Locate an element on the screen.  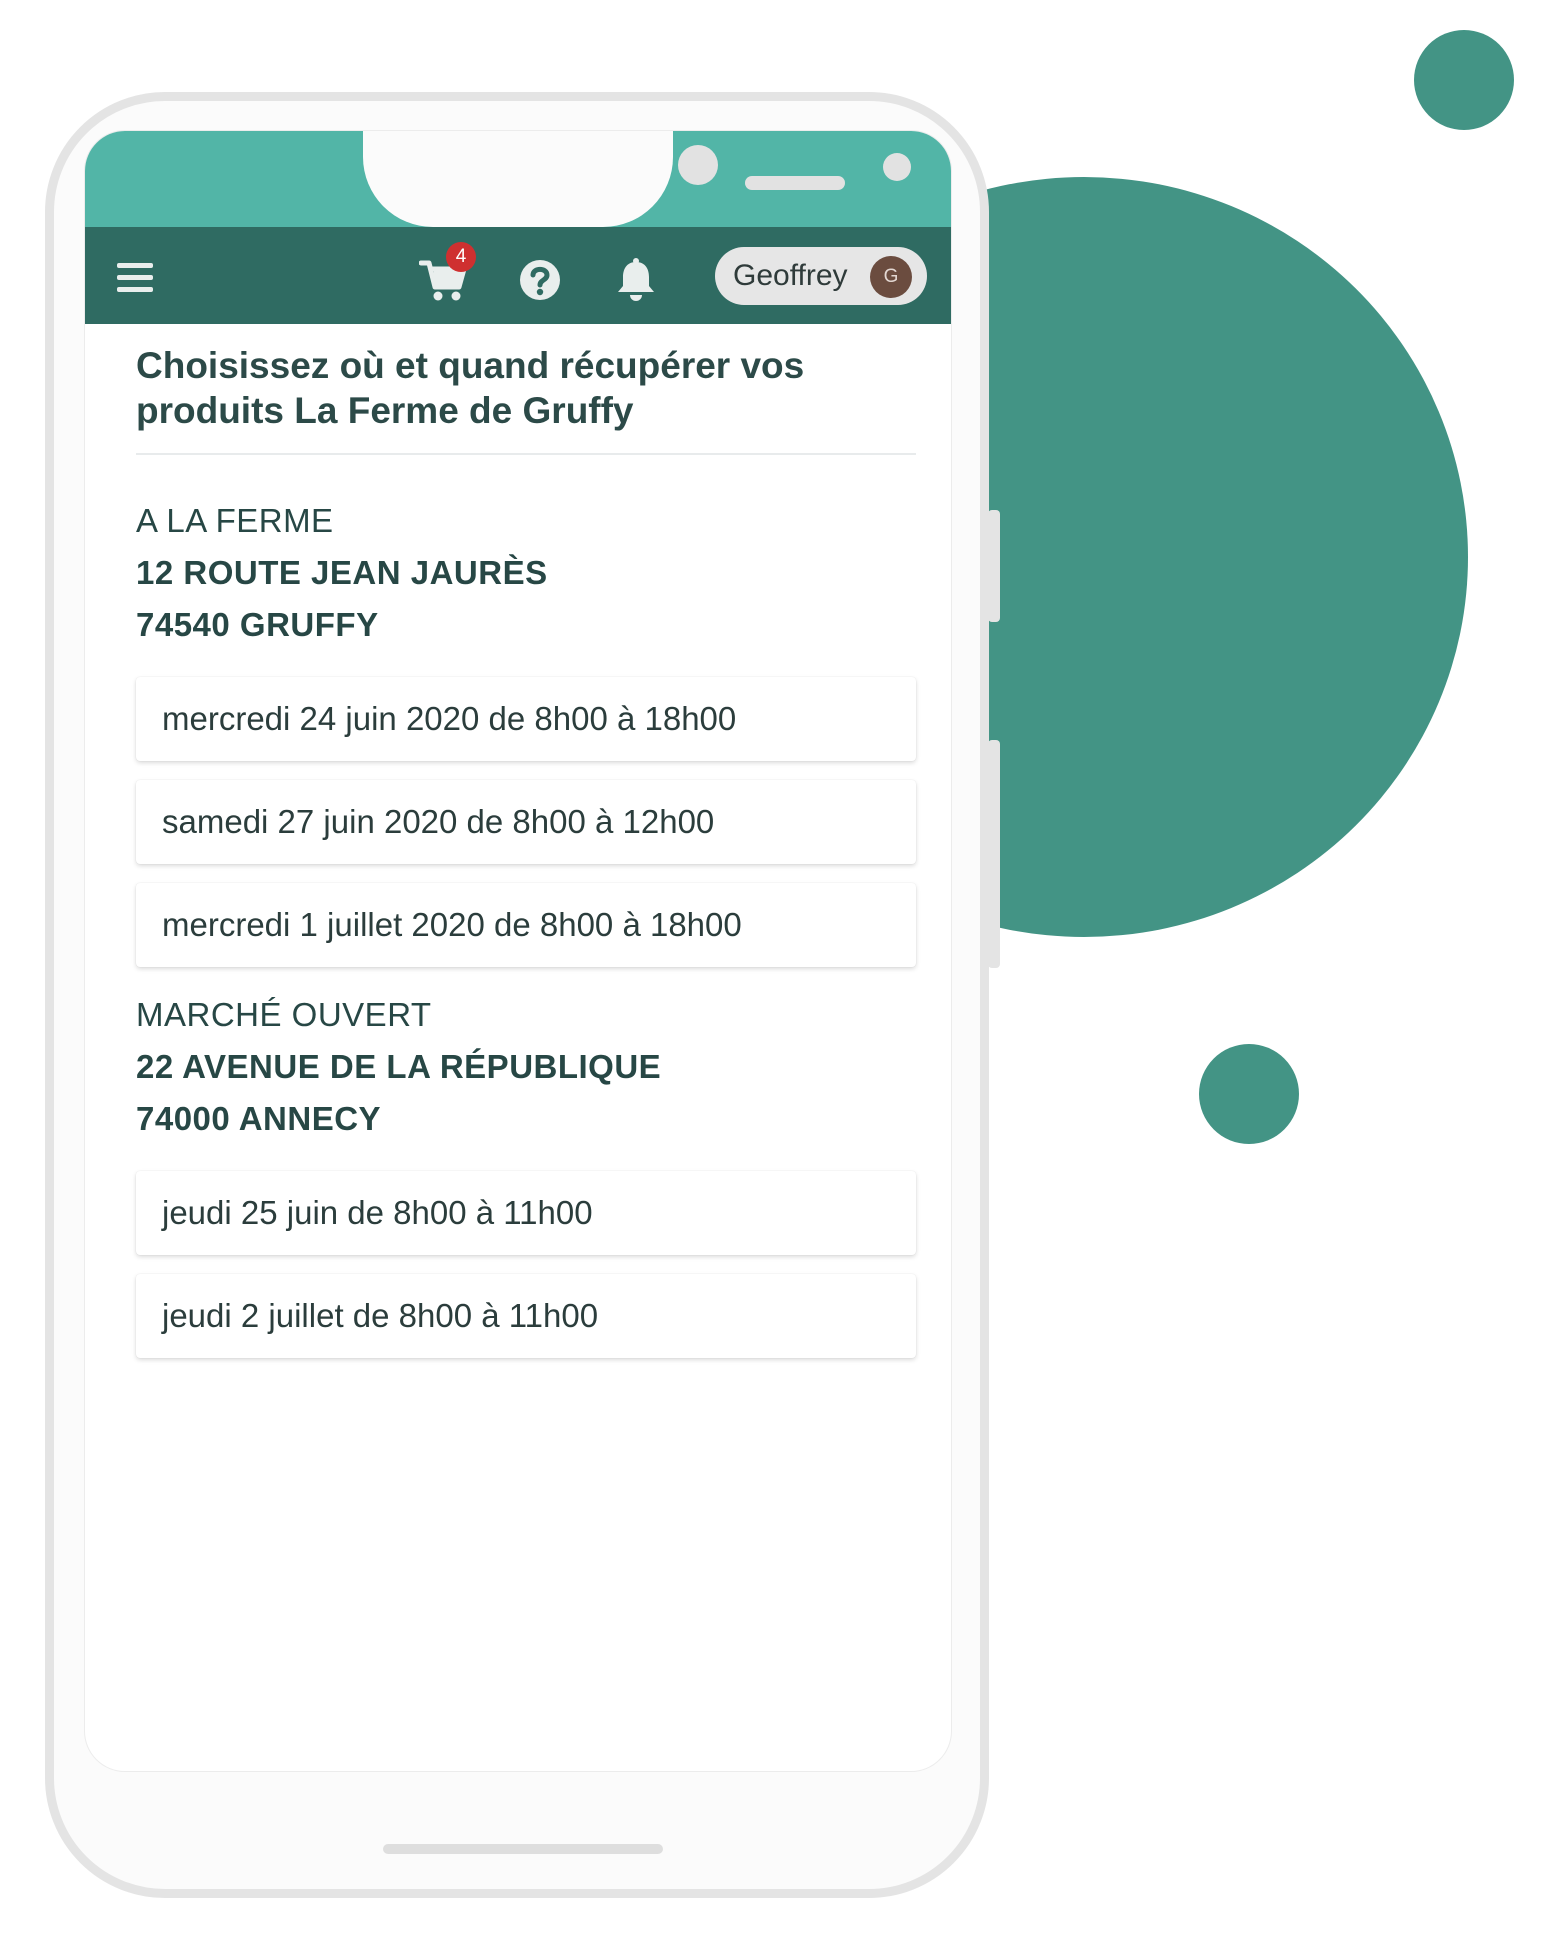
phone-notch is located at coordinates (637, 179).